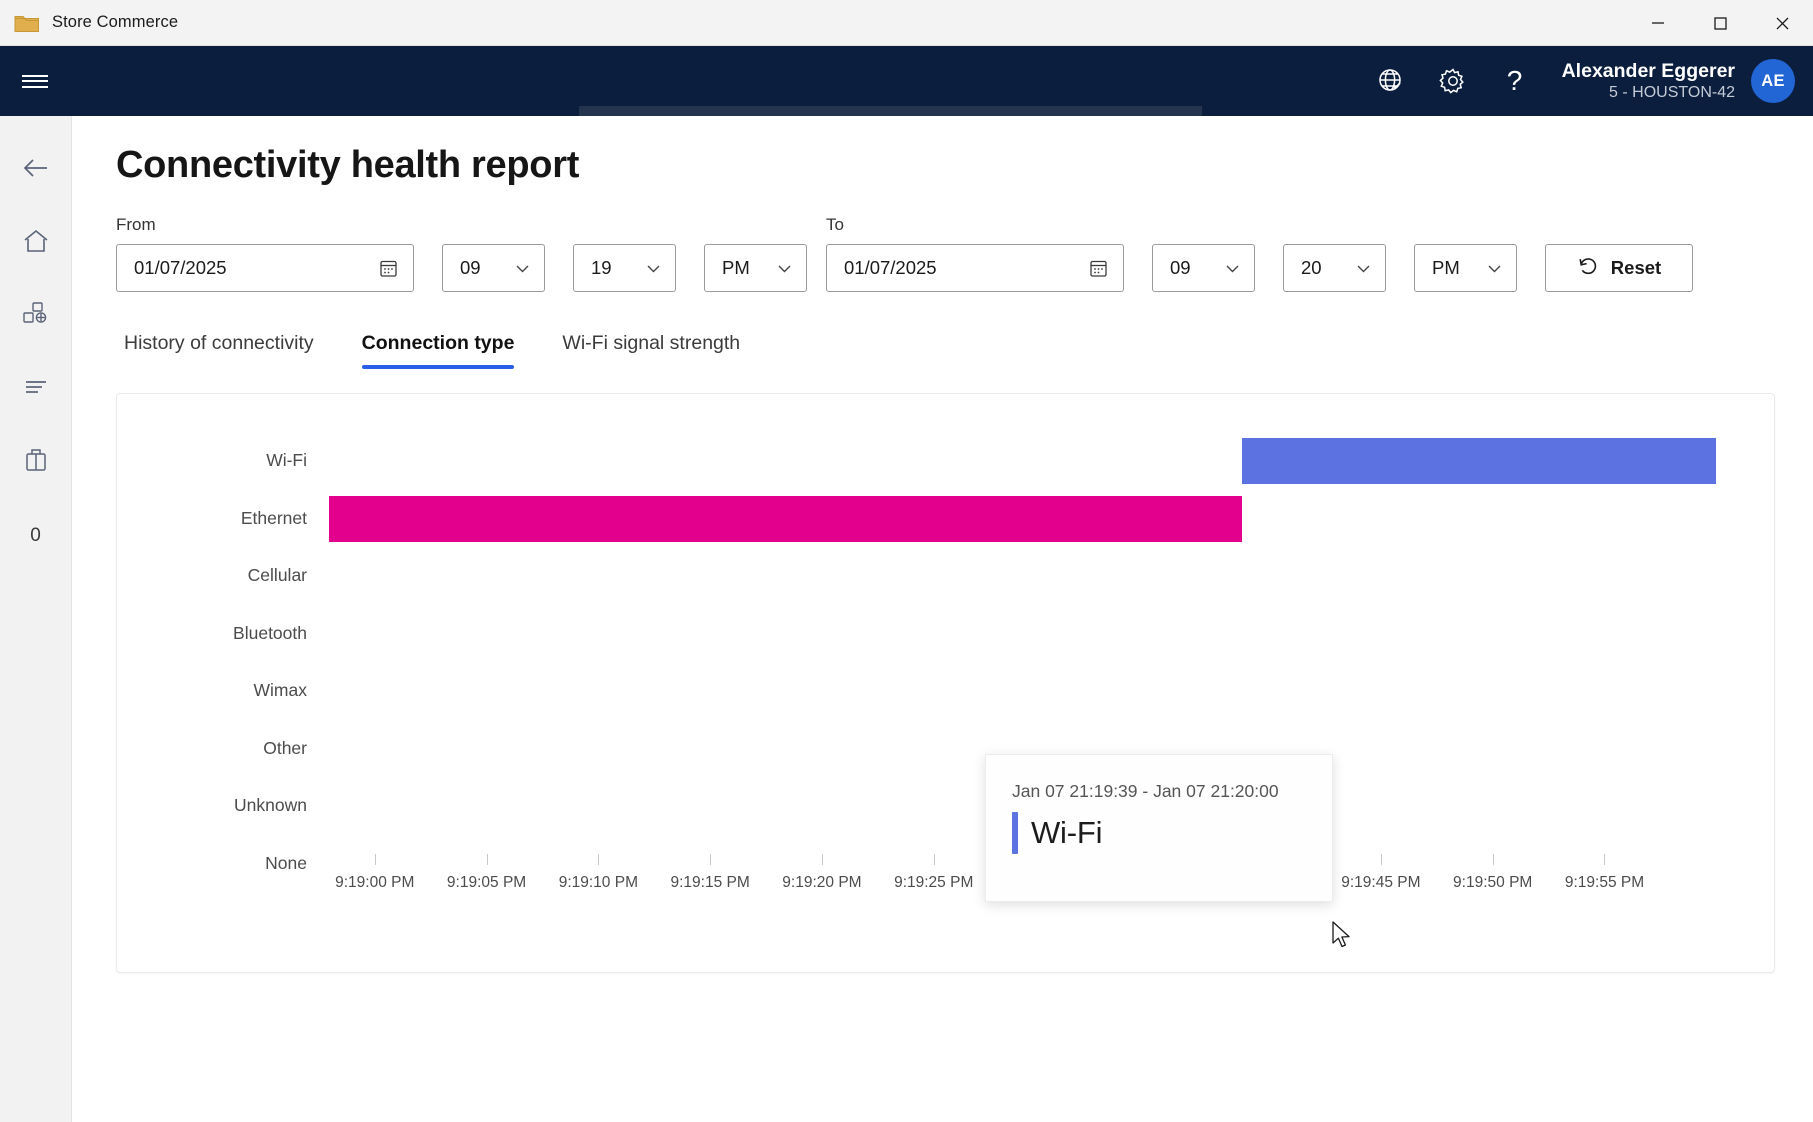 Image resolution: width=1813 pixels, height=1122 pixels. I want to click on app-title: Store Commerce, so click(115, 22).